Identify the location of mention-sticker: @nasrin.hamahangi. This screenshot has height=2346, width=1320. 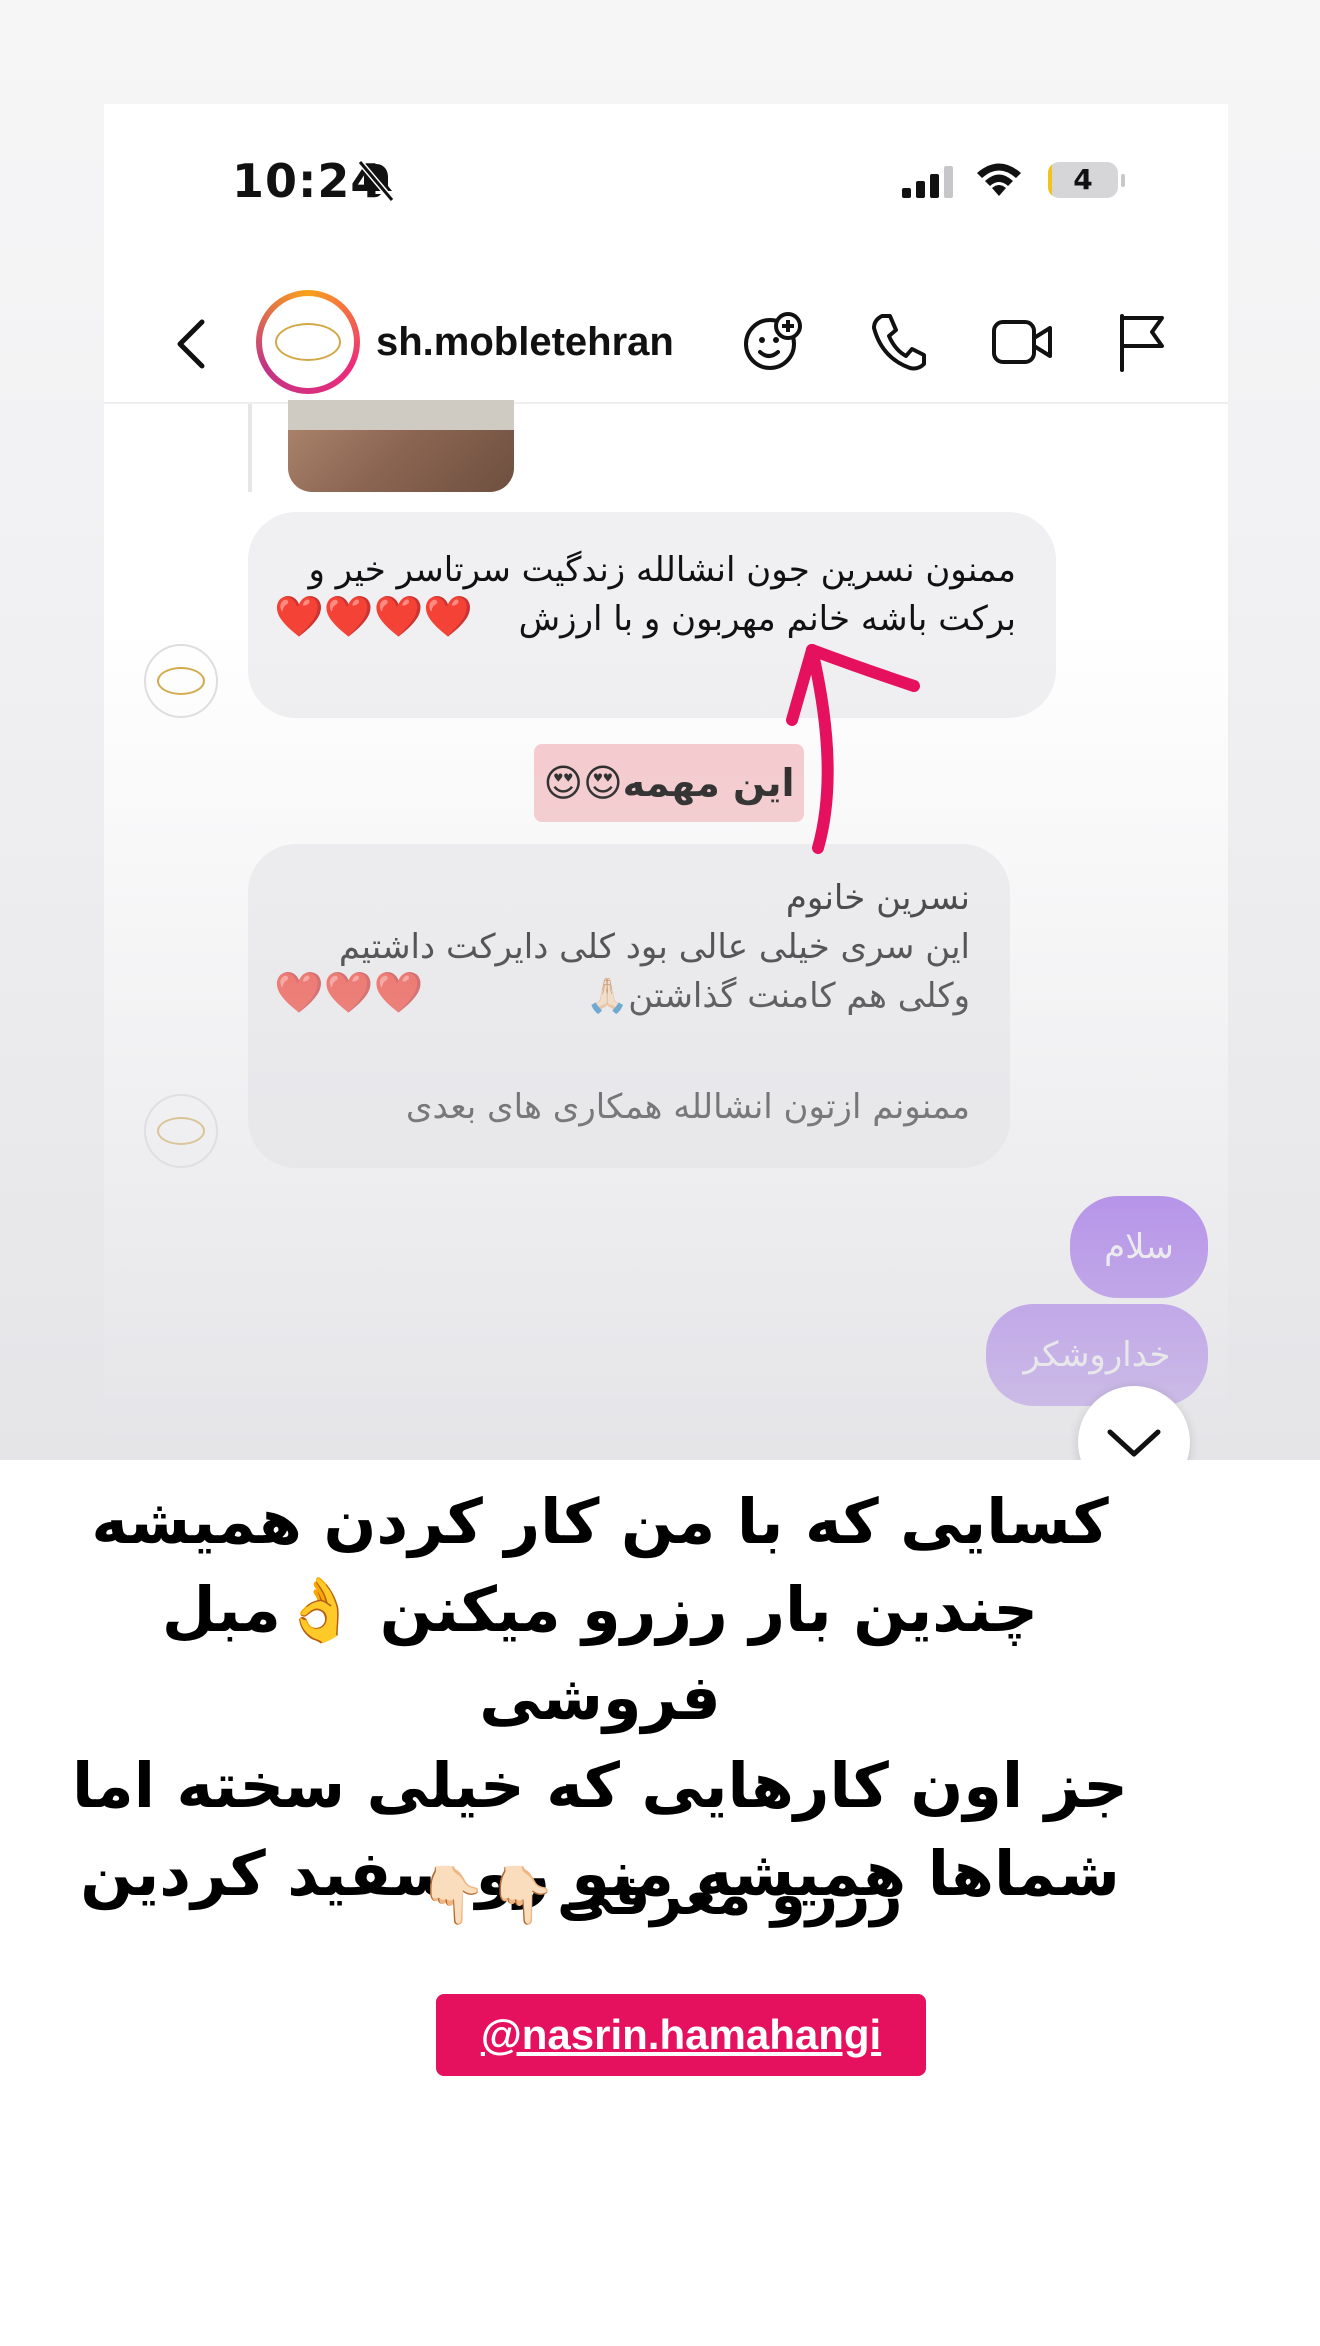
(681, 2035).